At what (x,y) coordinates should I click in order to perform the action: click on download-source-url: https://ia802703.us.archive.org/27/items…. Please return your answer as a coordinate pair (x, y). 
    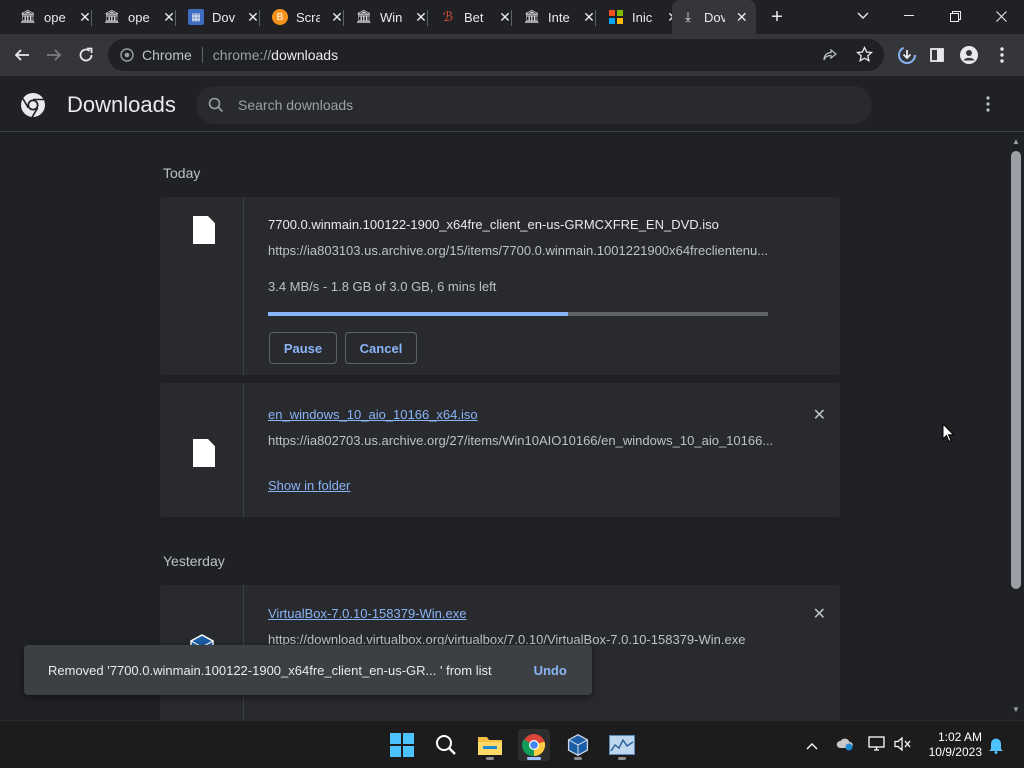
    Looking at the image, I should click on (520, 440).